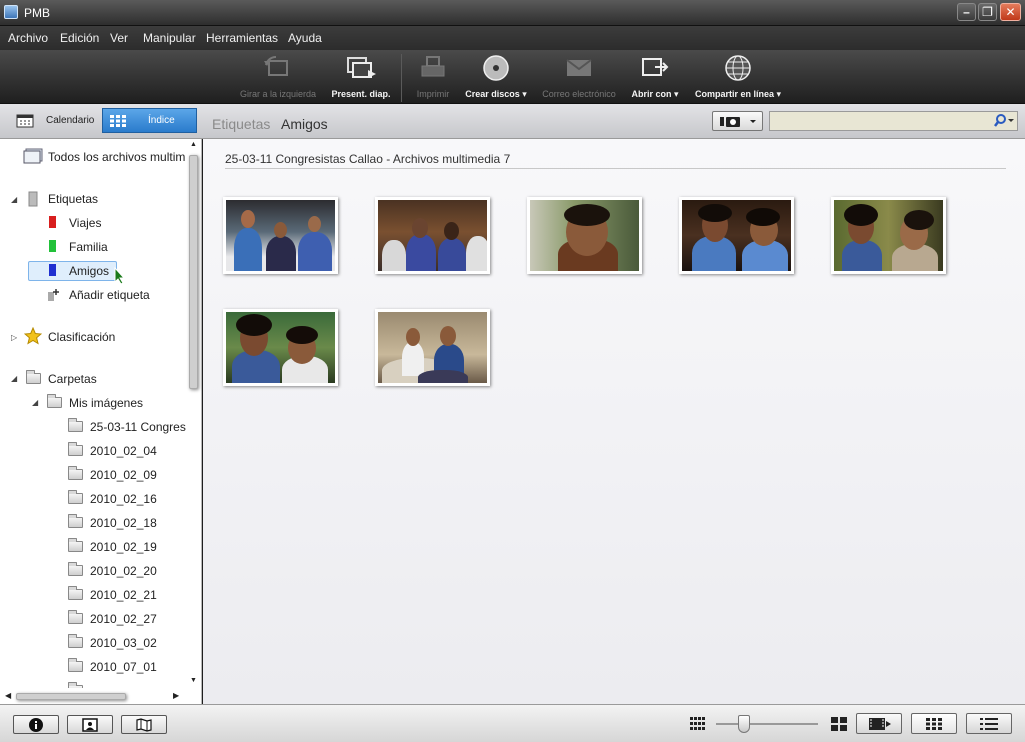 The width and height of the screenshot is (1025, 742). I want to click on print-button: Imprimir, so click(433, 78).